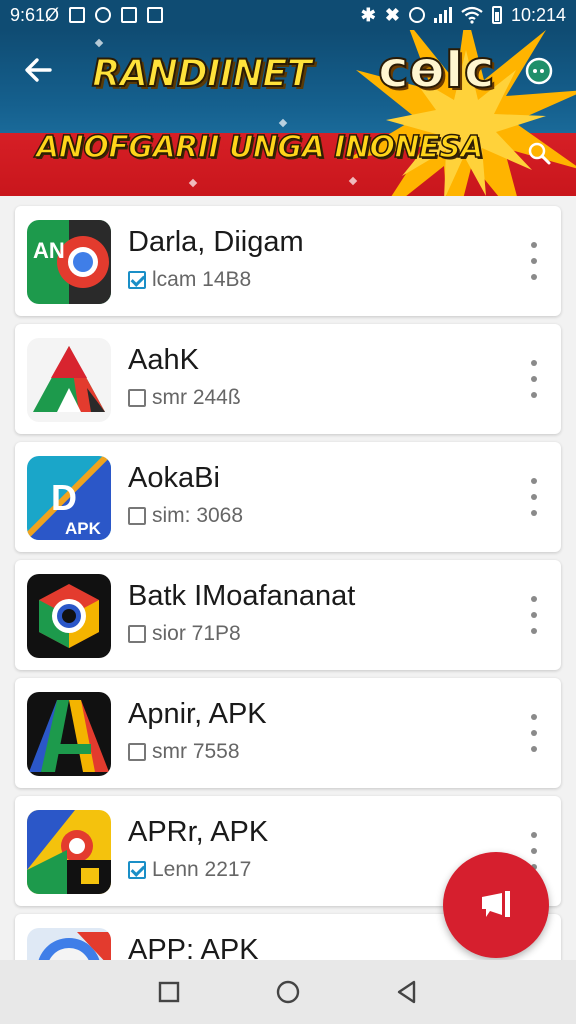 This screenshot has width=576, height=1024. Describe the element at coordinates (197, 714) in the screenshot. I see `app-name: Apnir, APK` at that location.